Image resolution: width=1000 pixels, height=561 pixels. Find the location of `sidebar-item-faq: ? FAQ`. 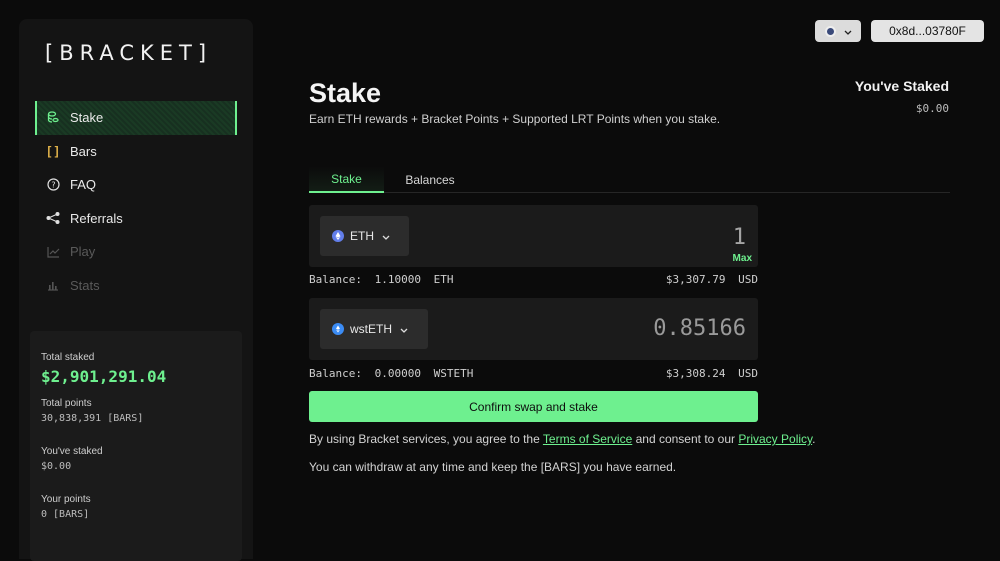

sidebar-item-faq: ? FAQ is located at coordinates (136, 185).